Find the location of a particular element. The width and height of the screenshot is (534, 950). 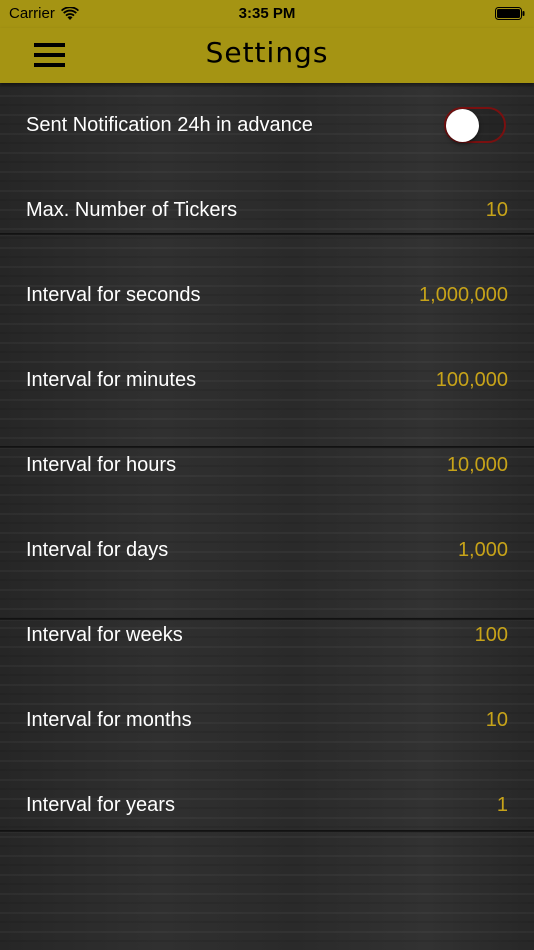

setting-row-minutes: Interval for minutes 100,000 is located at coordinates (267, 381).